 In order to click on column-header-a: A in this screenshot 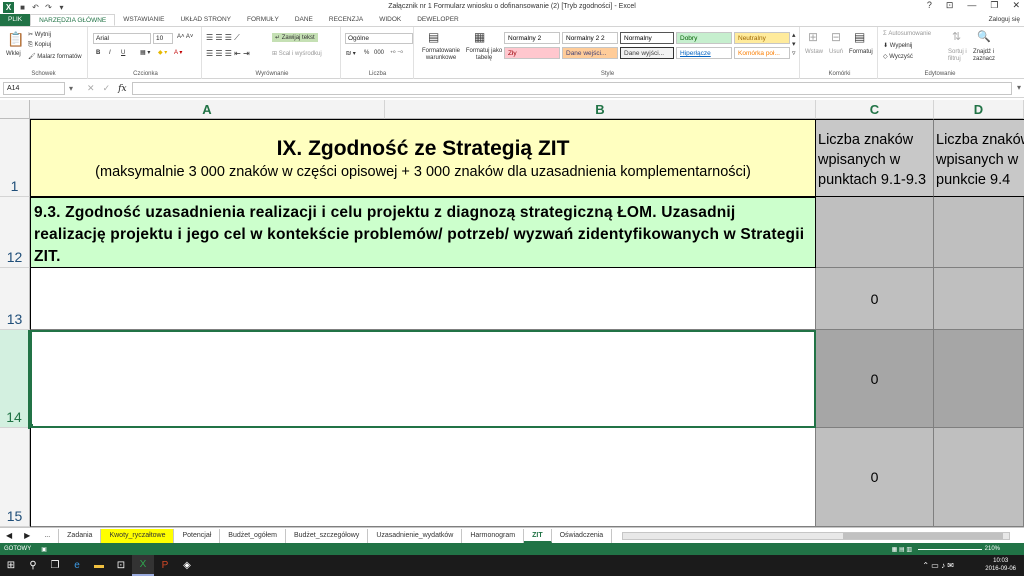, I will do `click(207, 109)`.